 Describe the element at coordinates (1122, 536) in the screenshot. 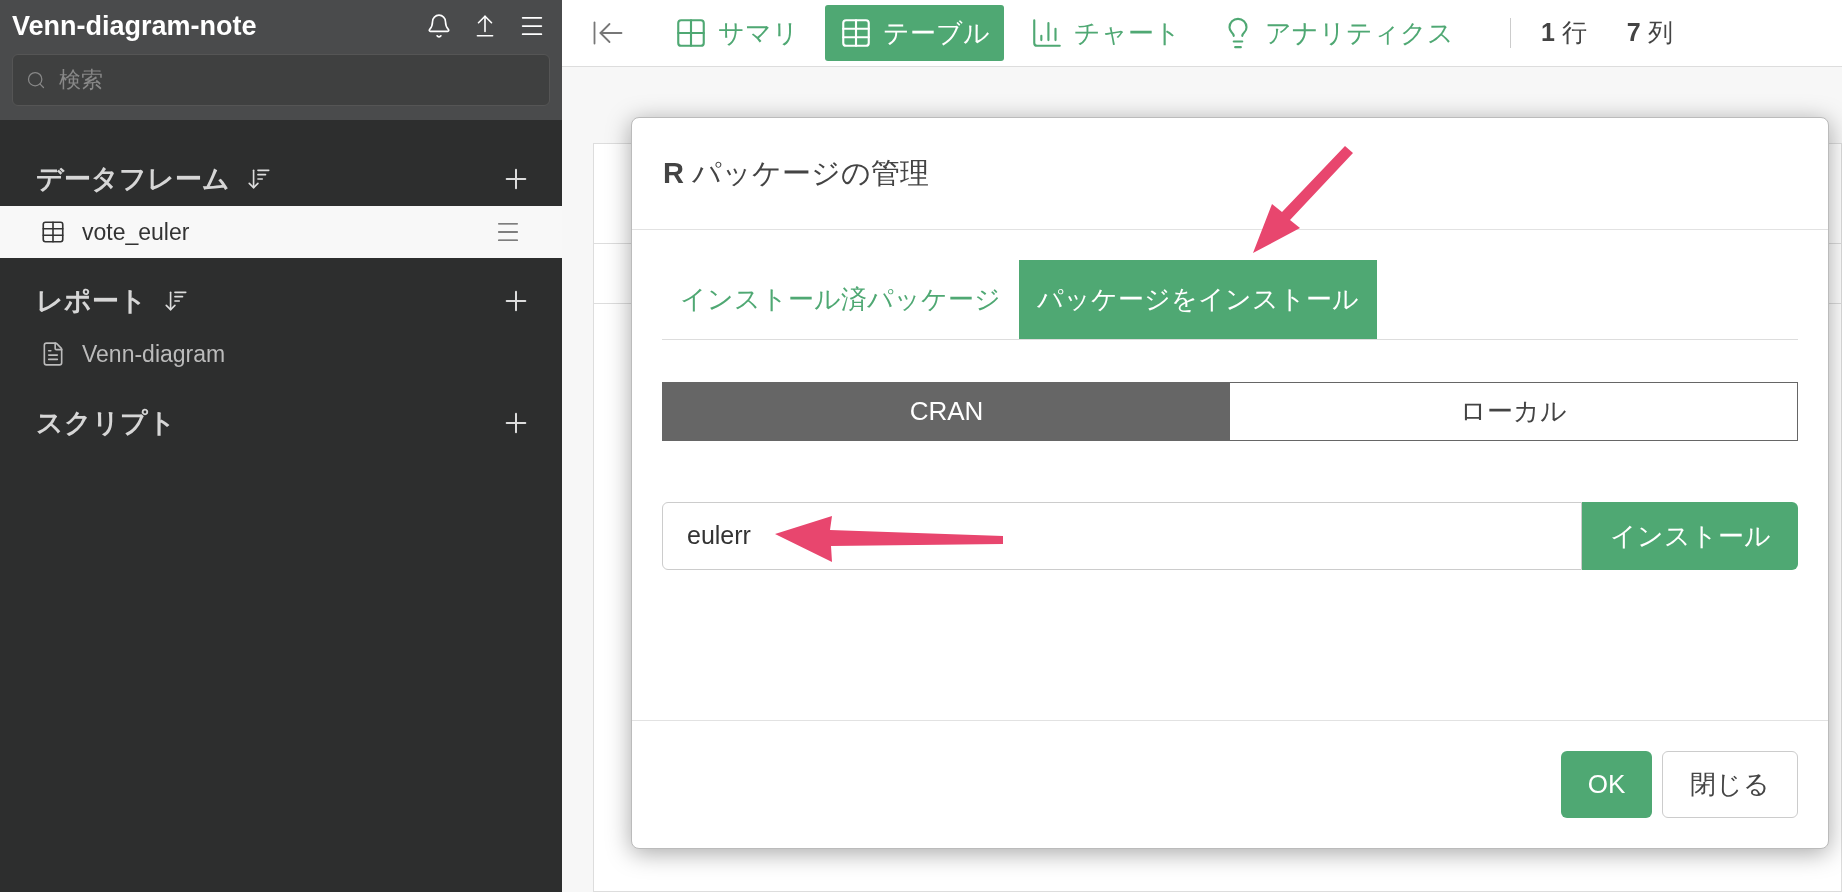

I see `package-input: eulerr` at that location.